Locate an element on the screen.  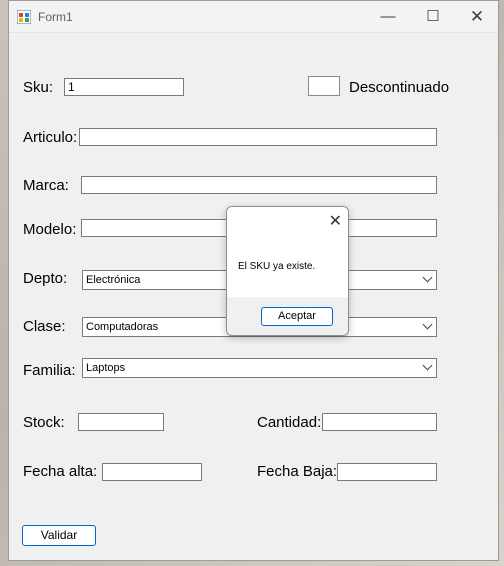
descontinuado-checkbox is located at coordinates (324, 86).